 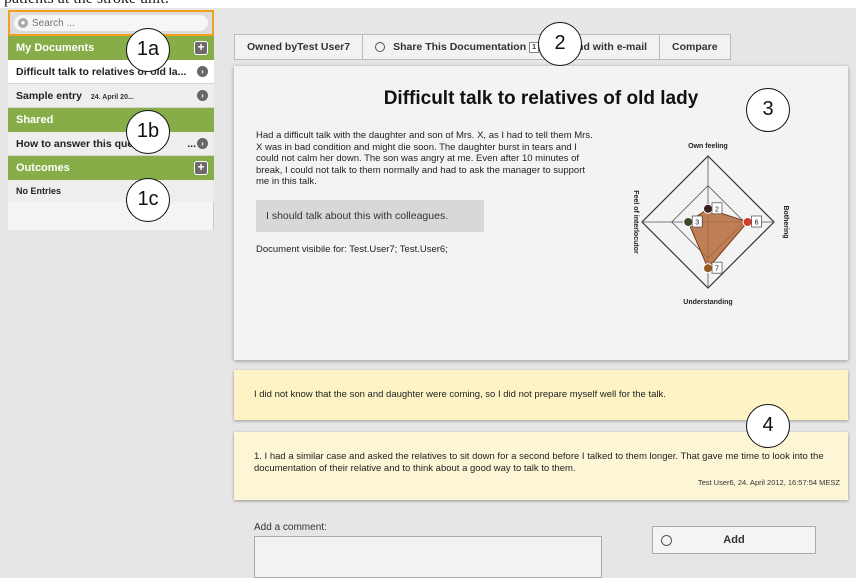 What do you see at coordinates (201, 168) in the screenshot?
I see `add-outcome-button: +` at bounding box center [201, 168].